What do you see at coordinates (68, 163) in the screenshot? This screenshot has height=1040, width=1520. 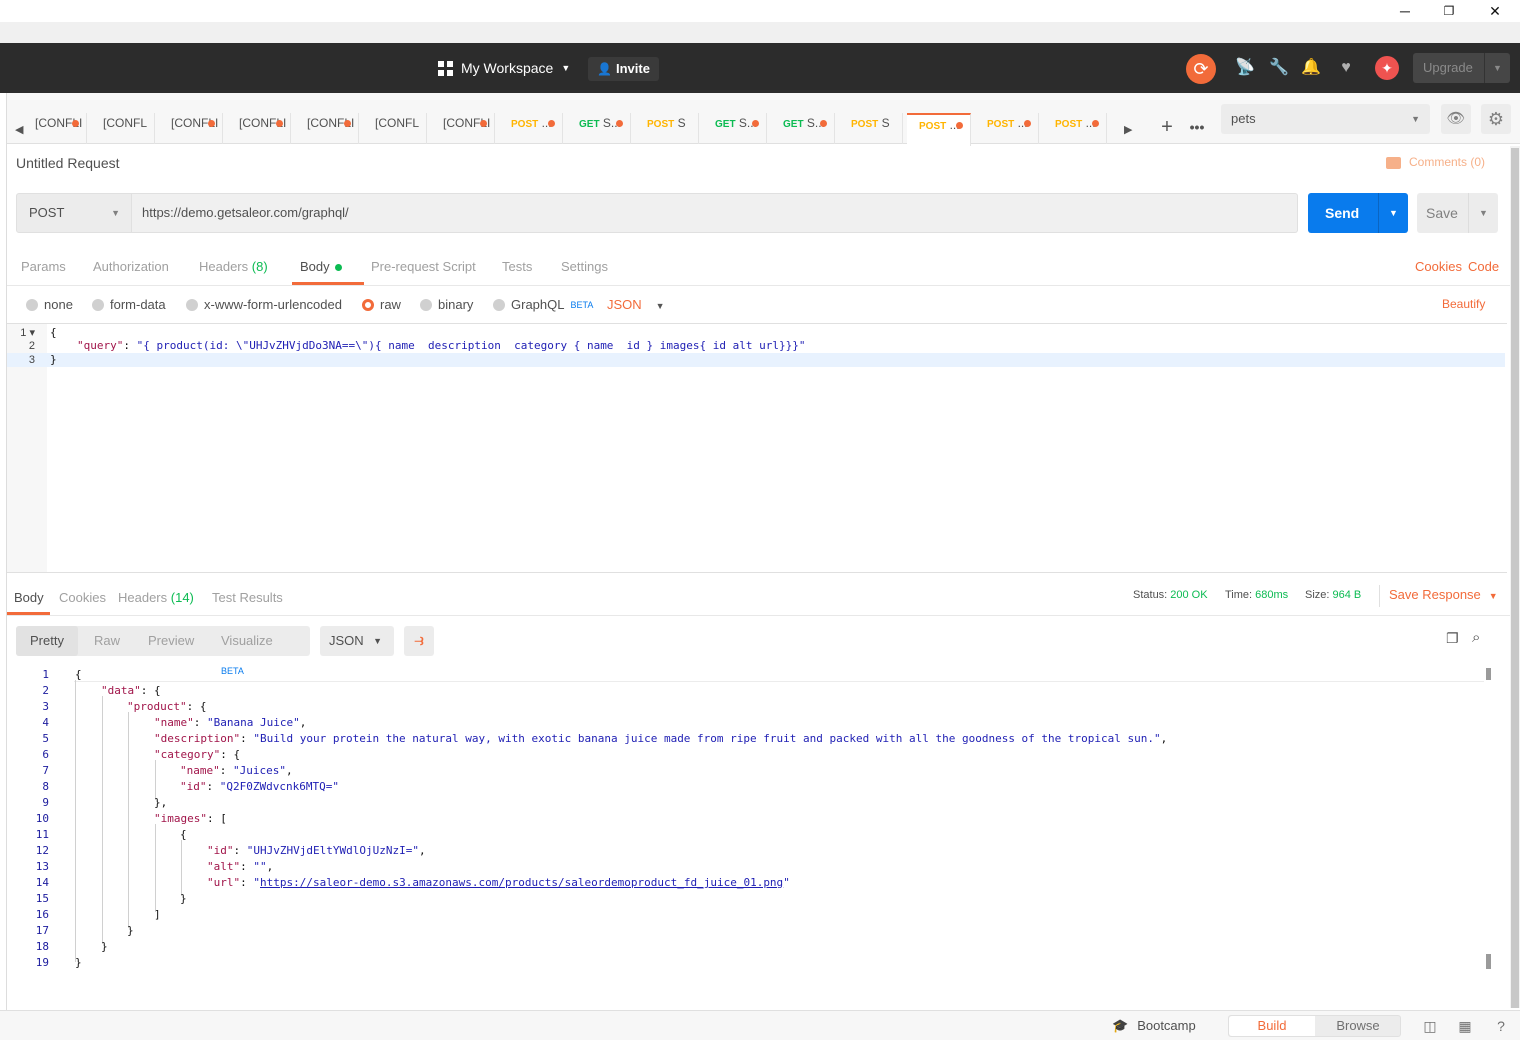 I see `request-title: Untitled Request` at bounding box center [68, 163].